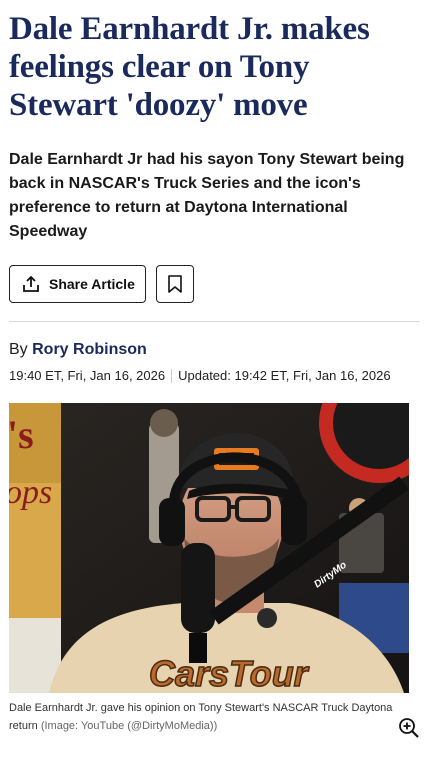 This screenshot has height=761, width=429. What do you see at coordinates (229, 673) in the screenshot?
I see `shirt-text: CarsTour` at bounding box center [229, 673].